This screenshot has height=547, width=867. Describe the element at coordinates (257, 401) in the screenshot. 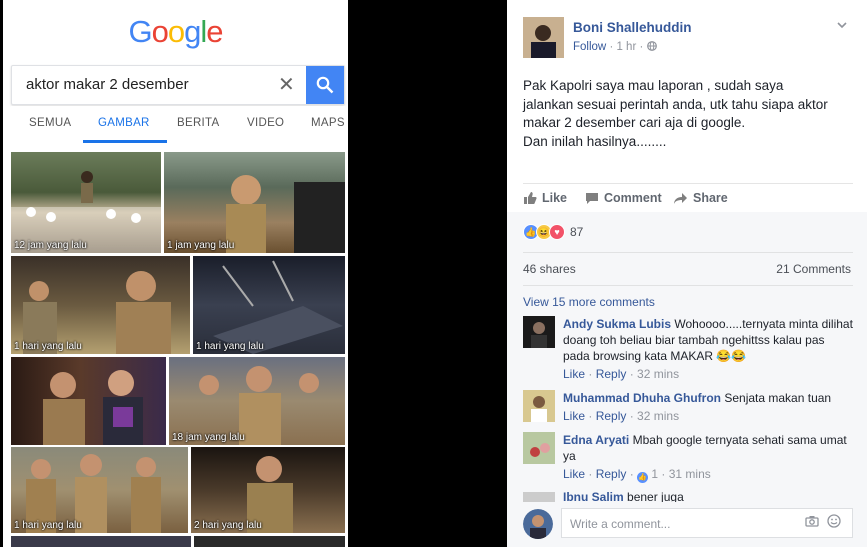

I see `image-result: 18 jam yang lalu` at that location.